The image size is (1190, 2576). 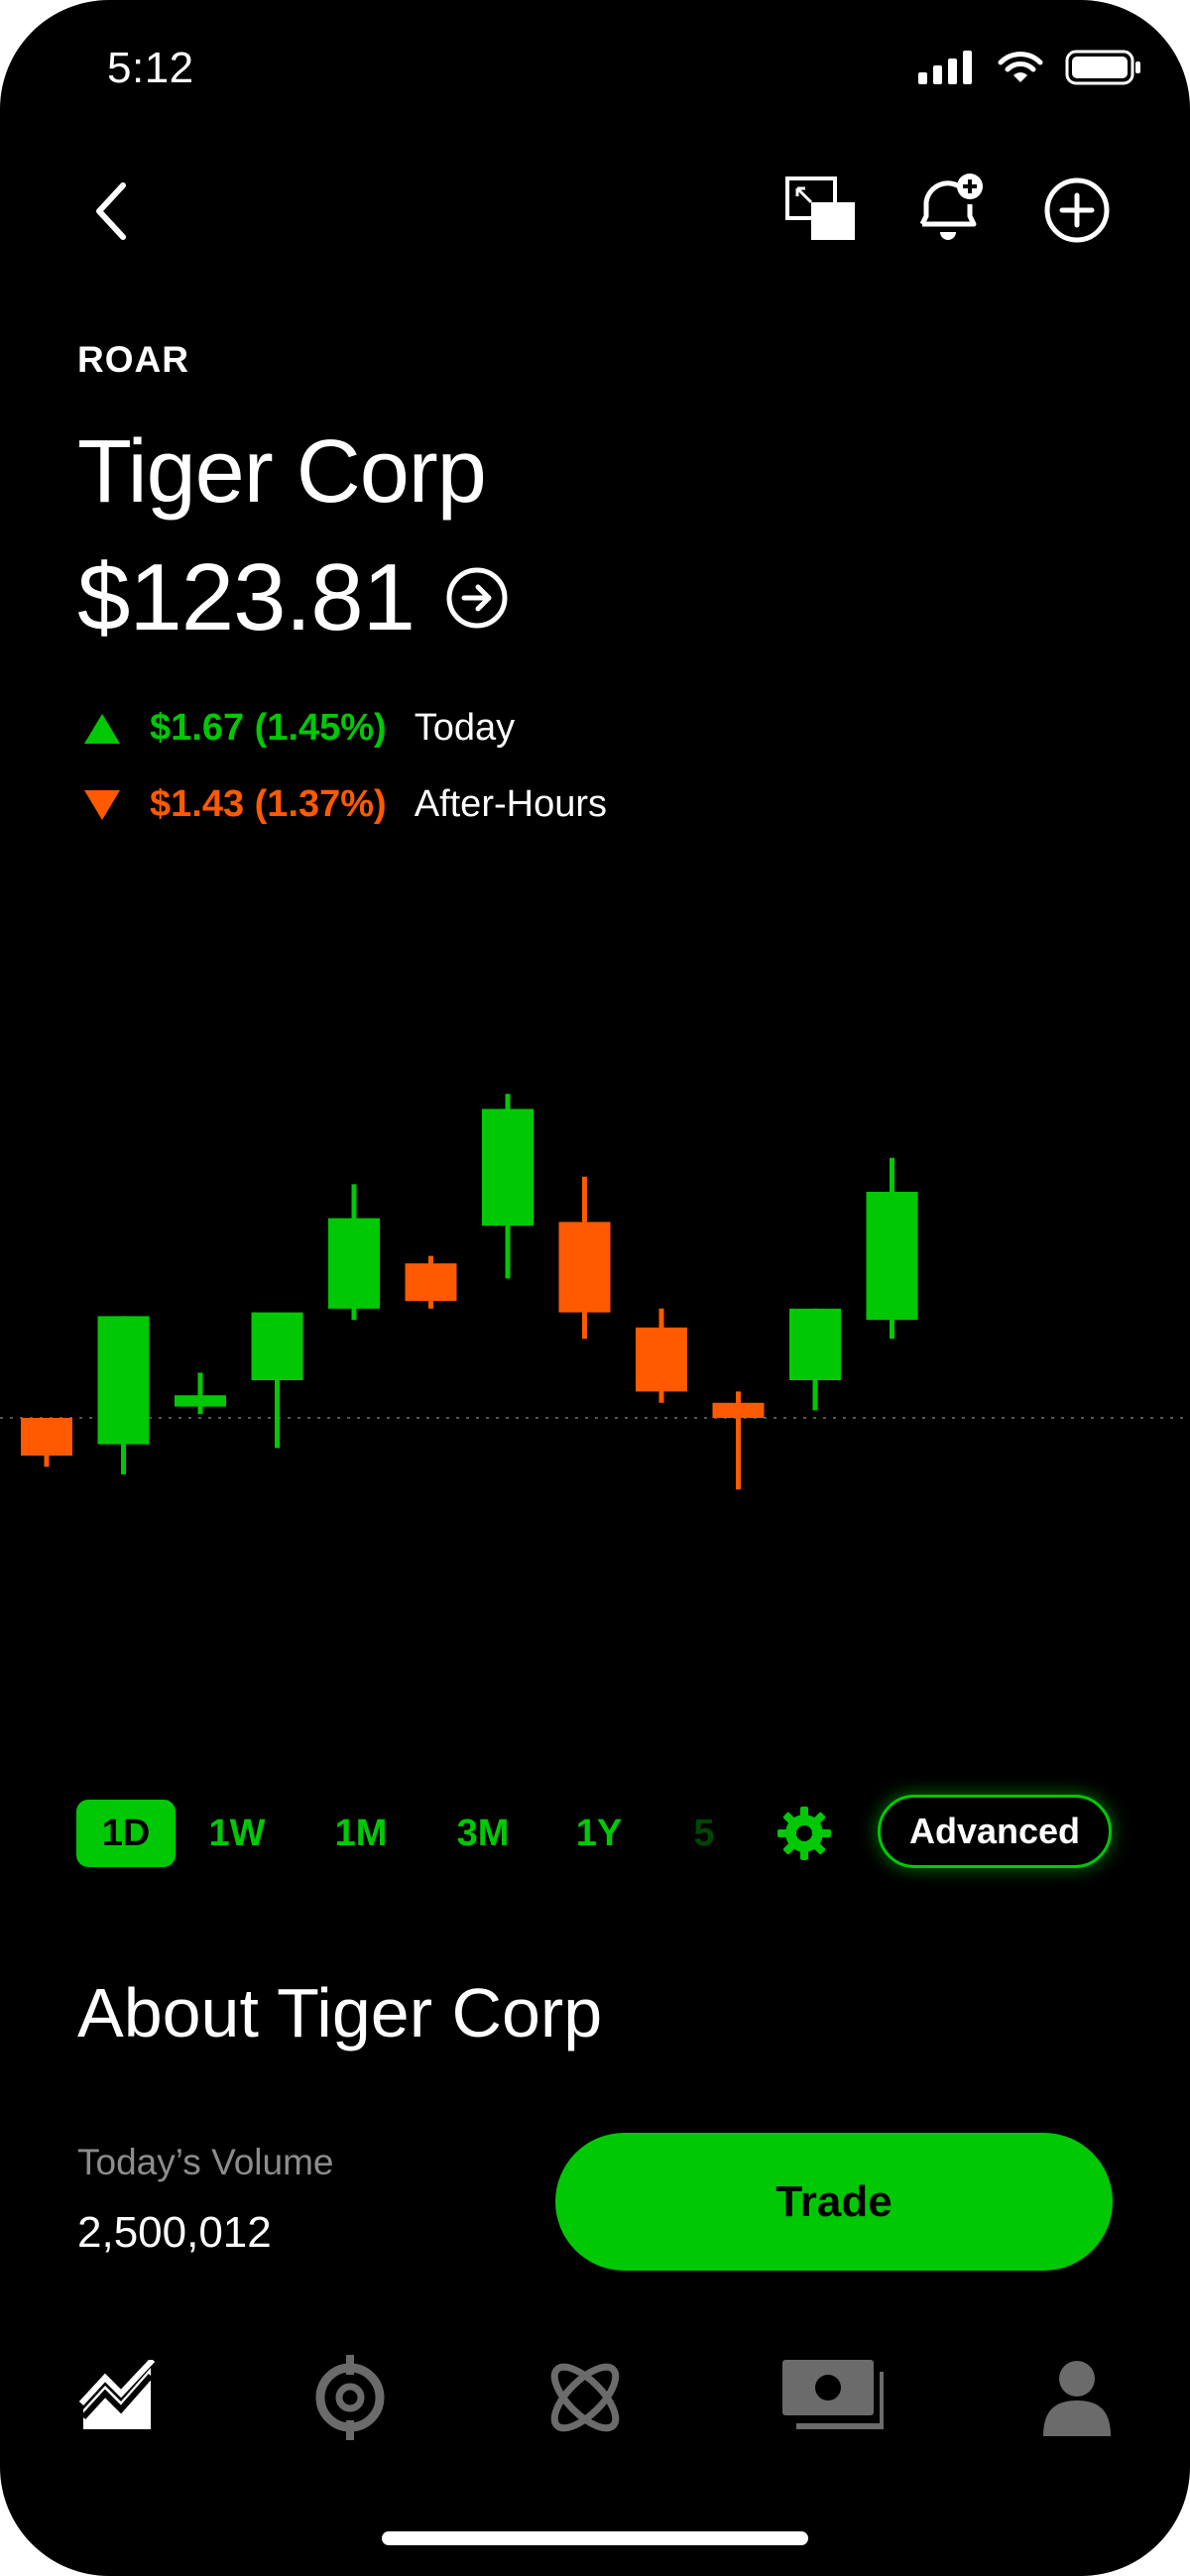 I want to click on range-button-5y: 5, so click(x=704, y=1833).